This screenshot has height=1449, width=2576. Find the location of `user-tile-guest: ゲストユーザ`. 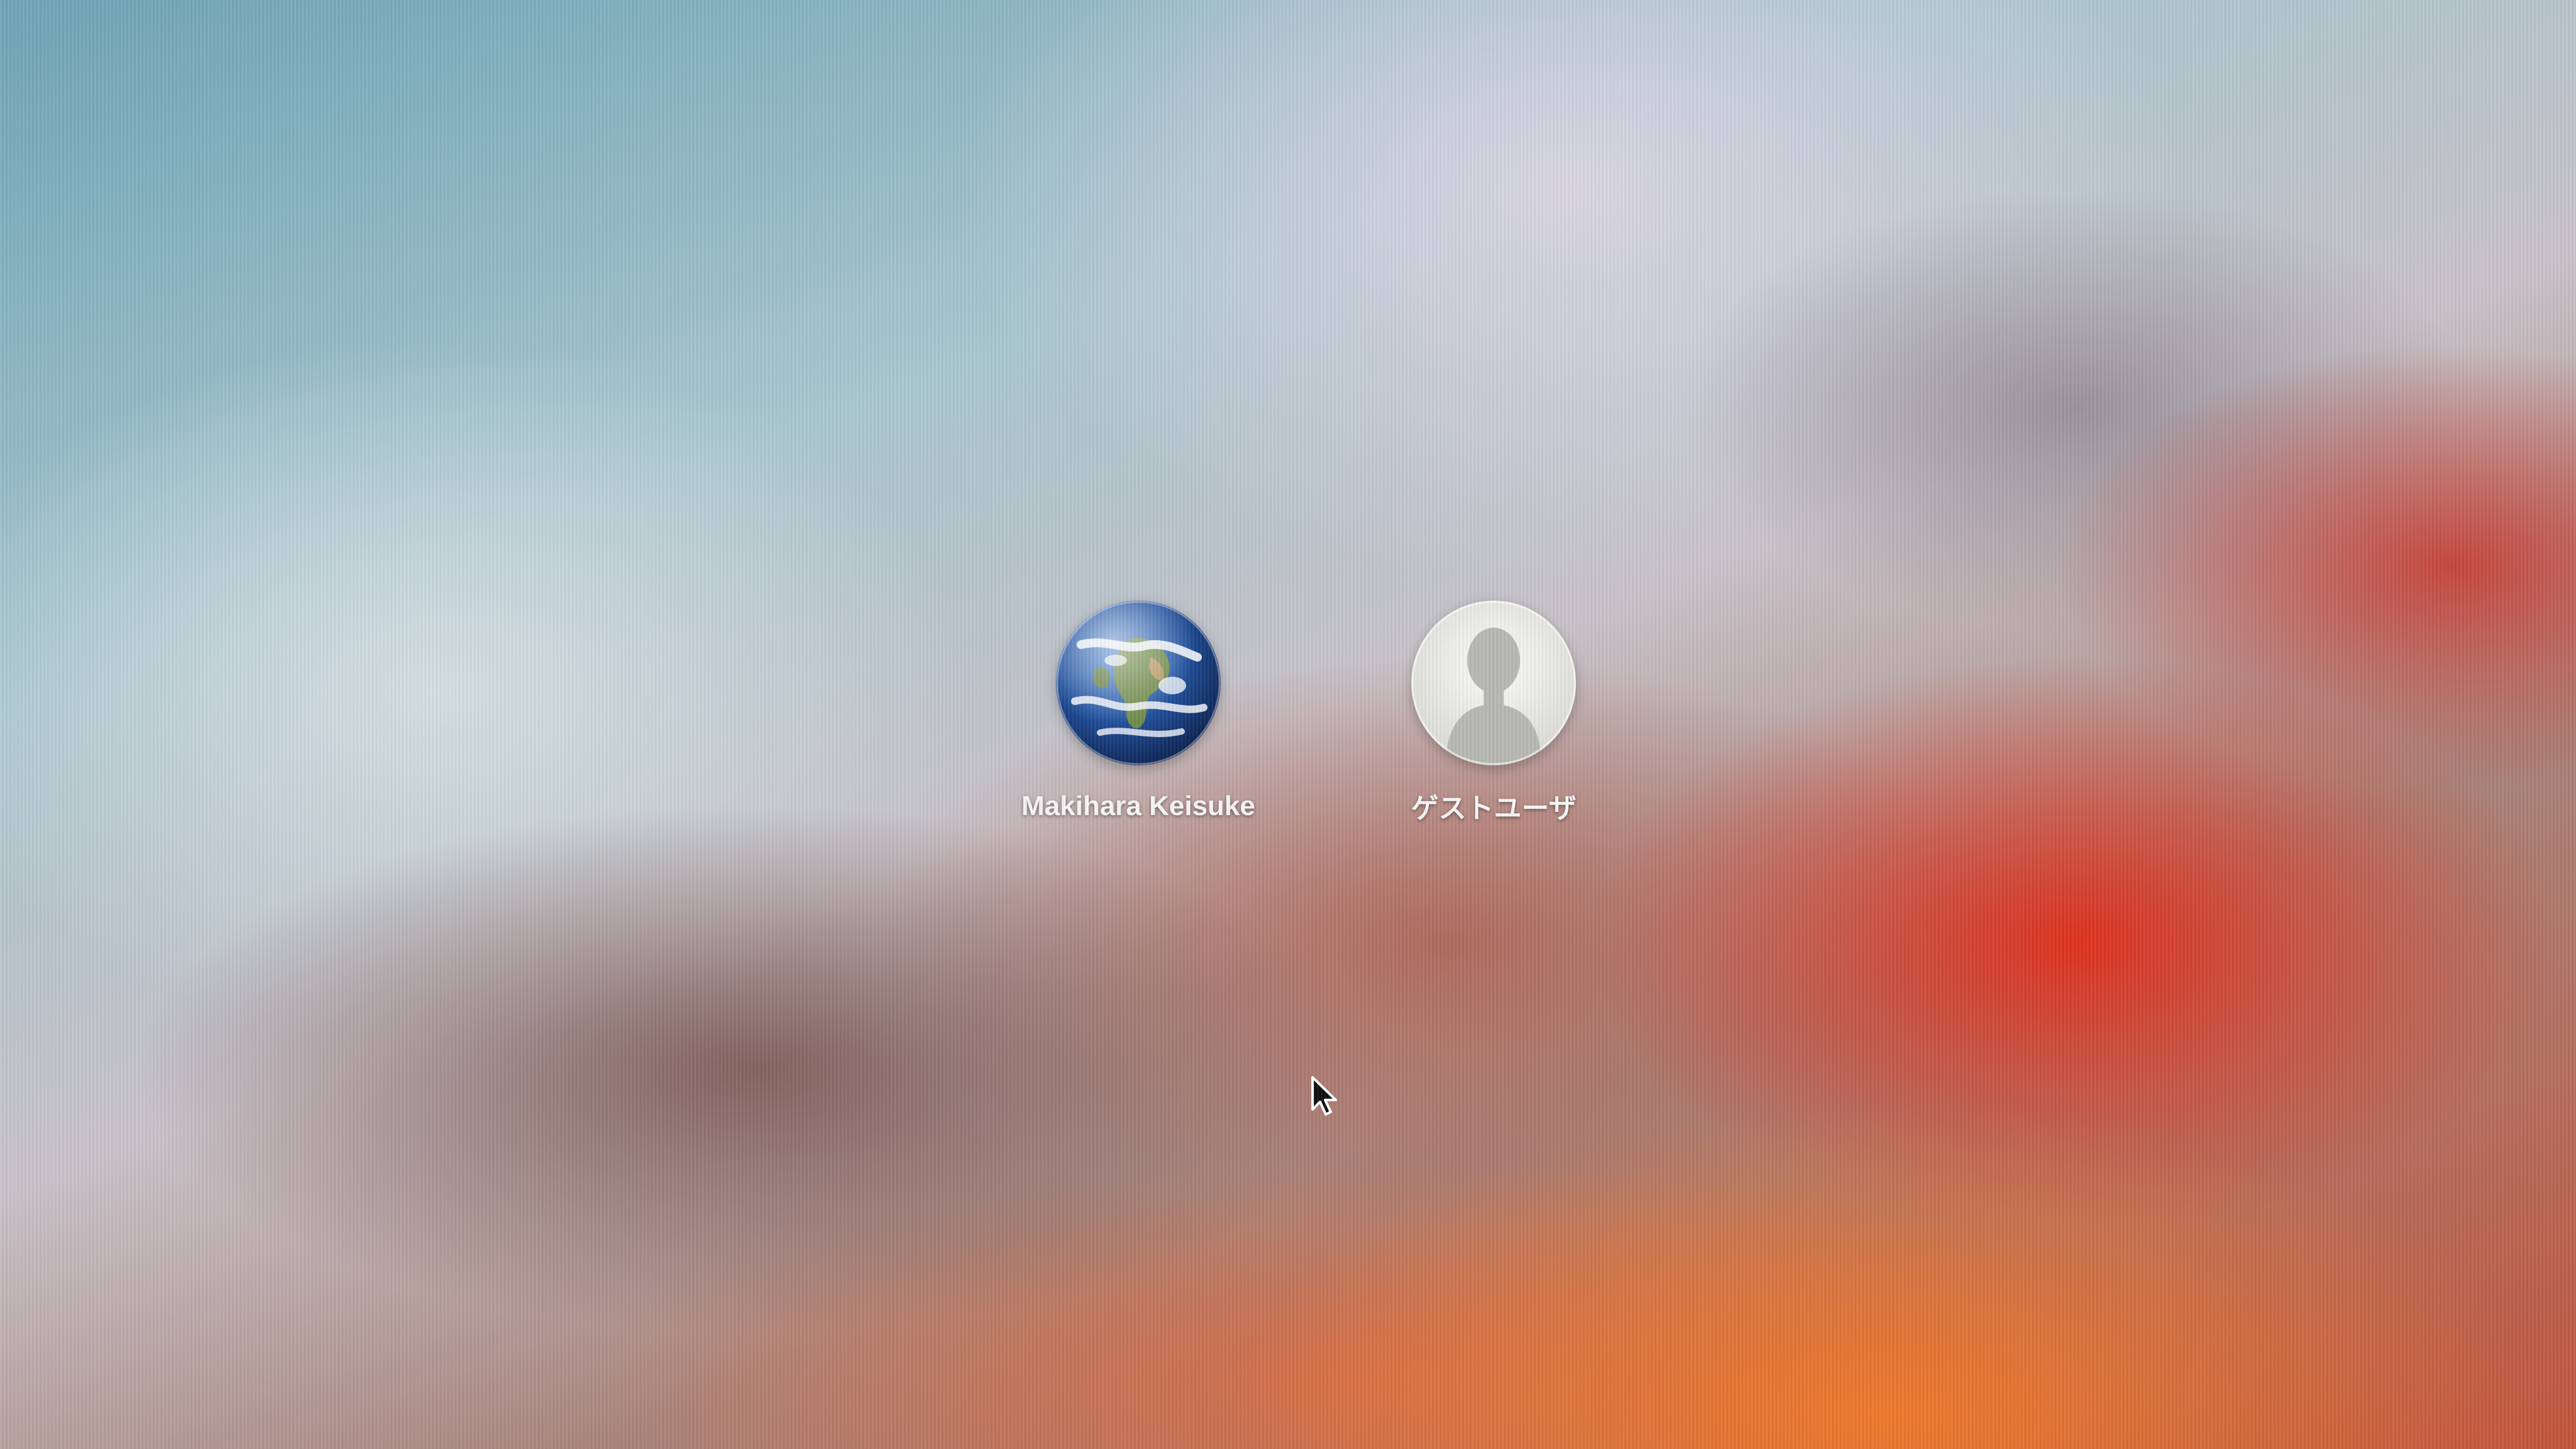

user-tile-guest: ゲストユーザ is located at coordinates (1493, 713).